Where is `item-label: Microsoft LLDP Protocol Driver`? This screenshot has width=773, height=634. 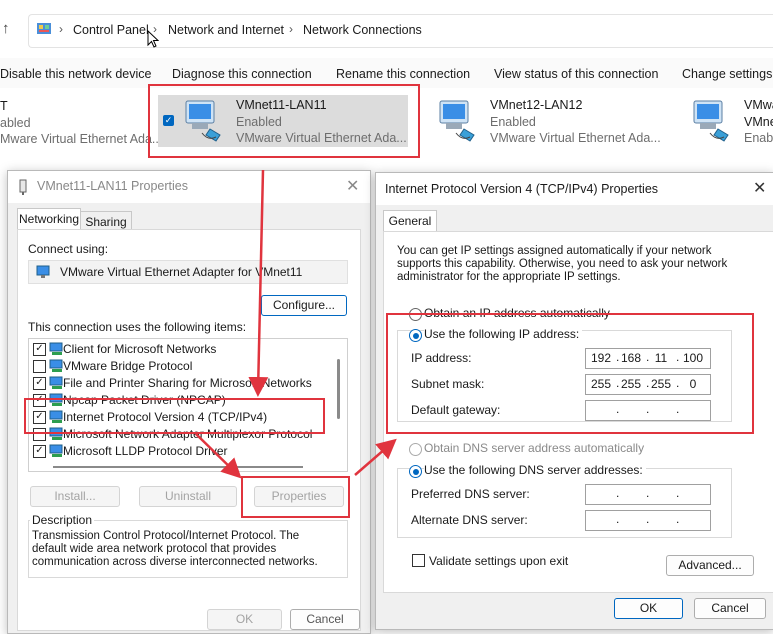
item-label: Microsoft LLDP Protocol Driver is located at coordinates (145, 451).